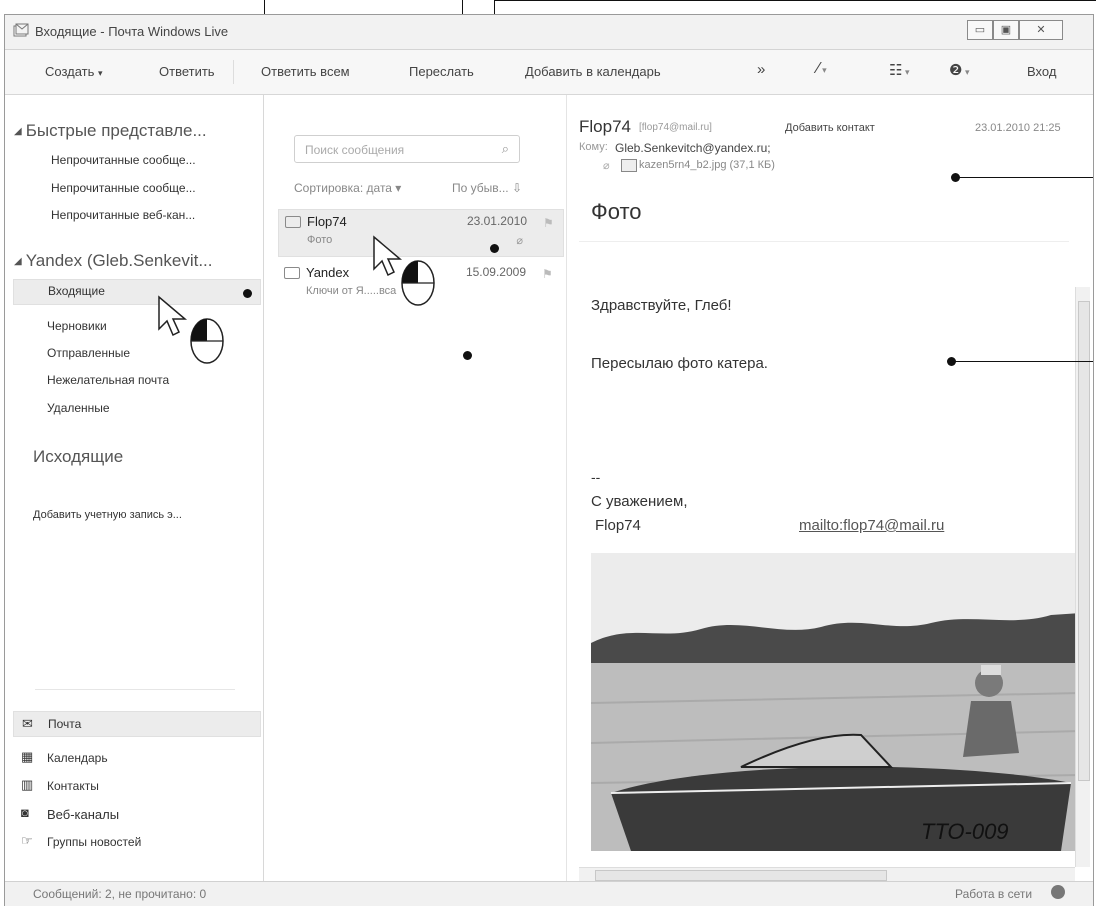 The image size is (1096, 907). Describe the element at coordinates (830, 128) in the screenshot. I see `add-contact-link: Добавить контакт` at that location.